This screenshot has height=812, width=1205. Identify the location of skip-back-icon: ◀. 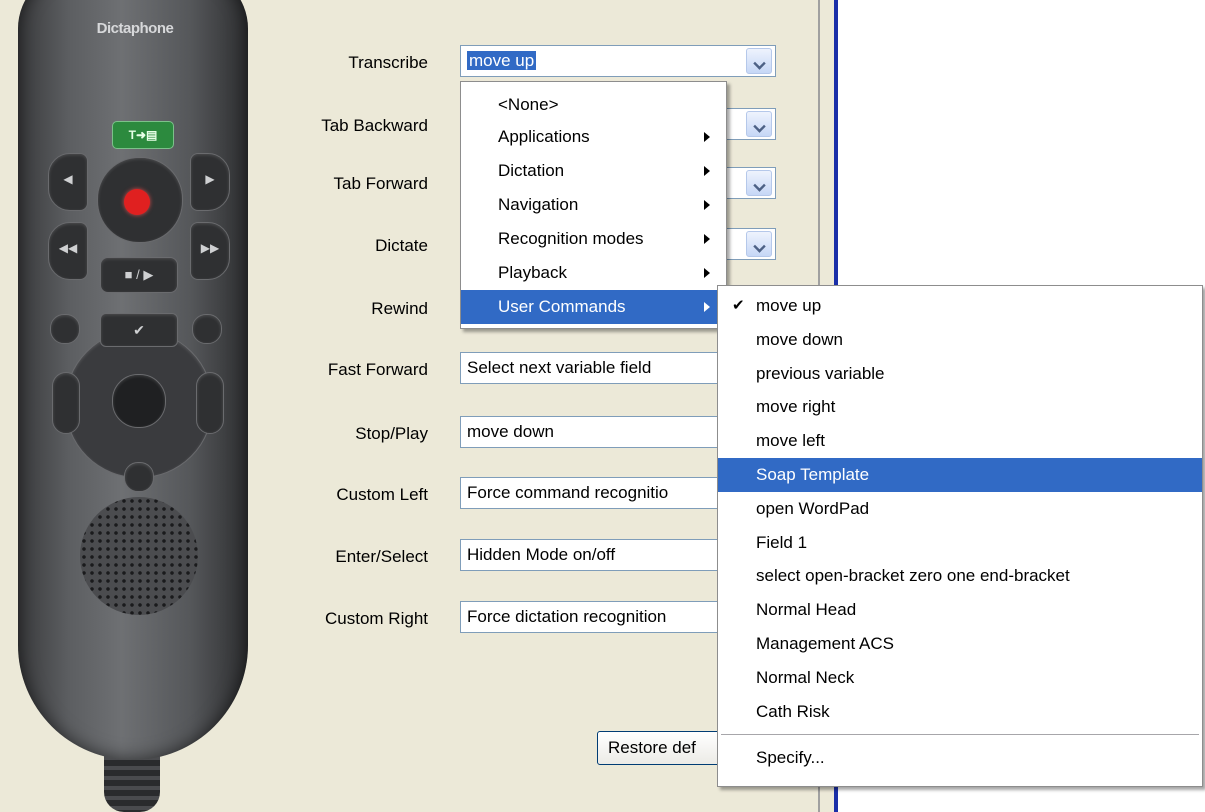
(68, 179).